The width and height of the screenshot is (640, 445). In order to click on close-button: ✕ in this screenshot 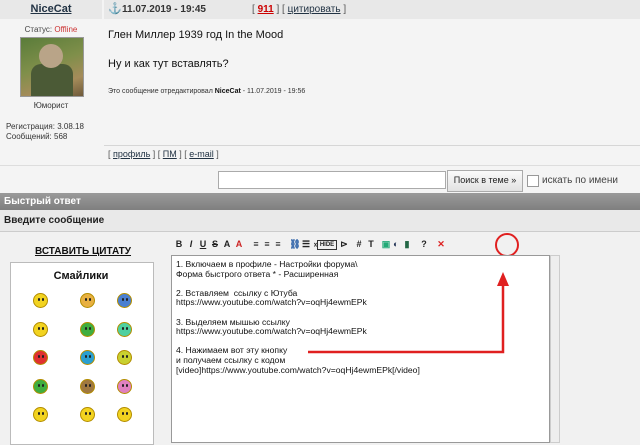, I will do `click(441, 244)`.